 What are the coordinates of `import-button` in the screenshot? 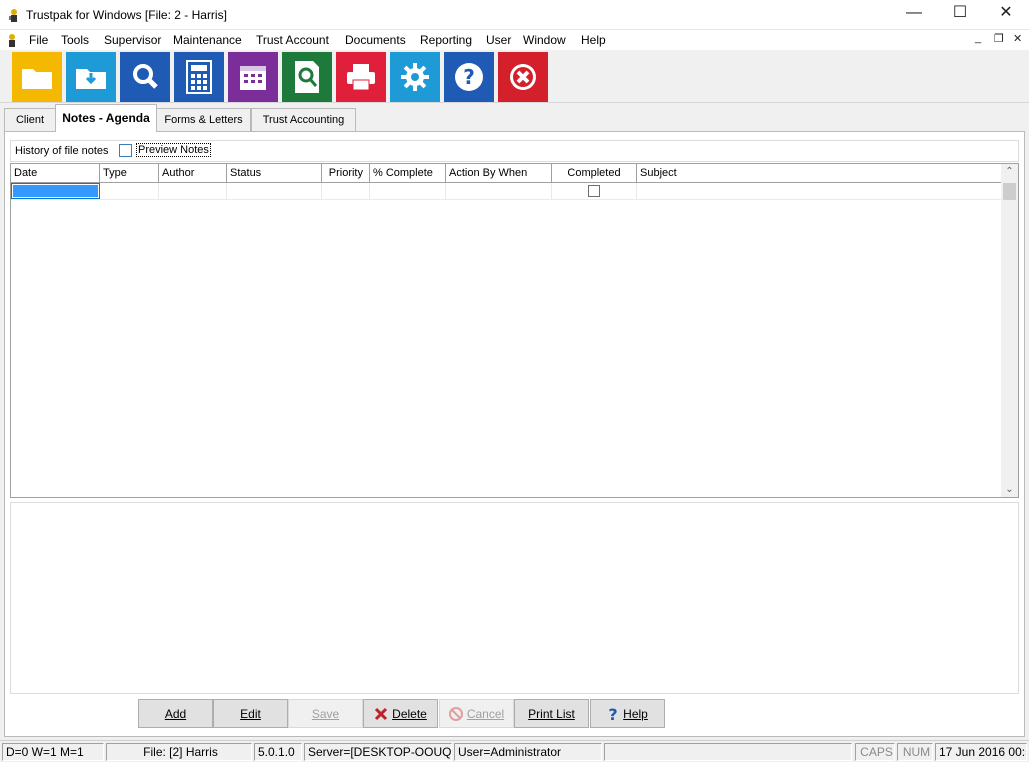 It's located at (91, 77).